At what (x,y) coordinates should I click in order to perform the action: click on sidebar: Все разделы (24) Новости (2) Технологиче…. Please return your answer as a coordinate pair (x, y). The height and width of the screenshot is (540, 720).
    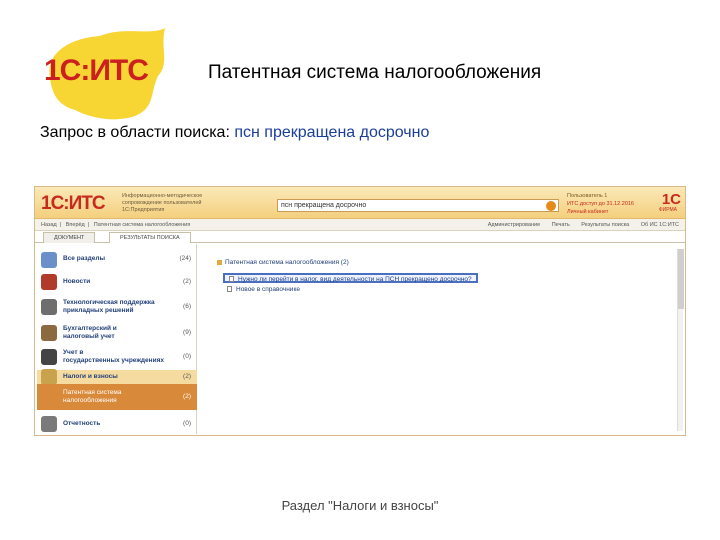
    Looking at the image, I should click on (117, 339).